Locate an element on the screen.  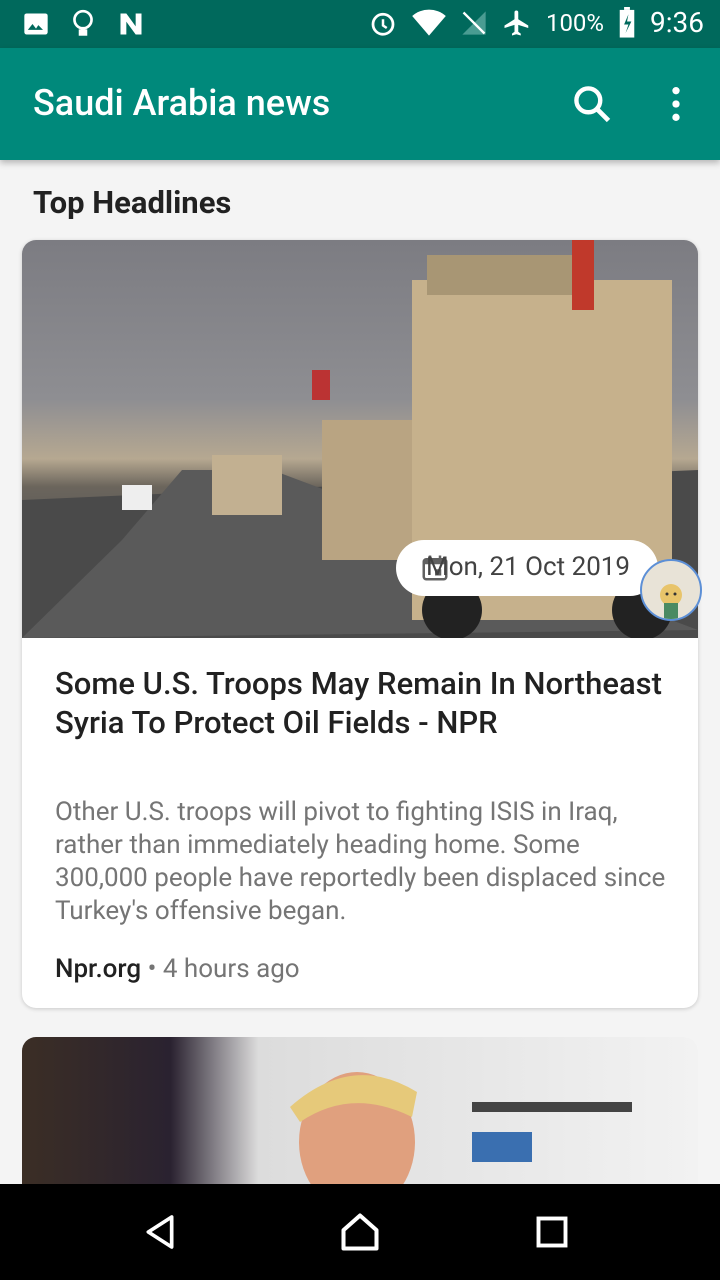
avatar is located at coordinates (671, 590).